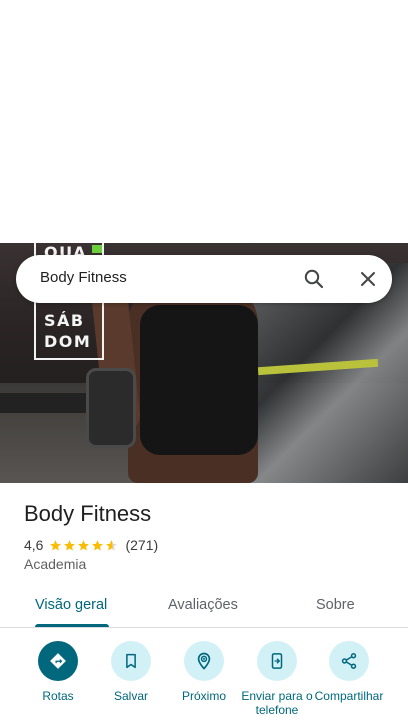 The width and height of the screenshot is (408, 726). Describe the element at coordinates (314, 279) in the screenshot. I see `search-icon` at that location.